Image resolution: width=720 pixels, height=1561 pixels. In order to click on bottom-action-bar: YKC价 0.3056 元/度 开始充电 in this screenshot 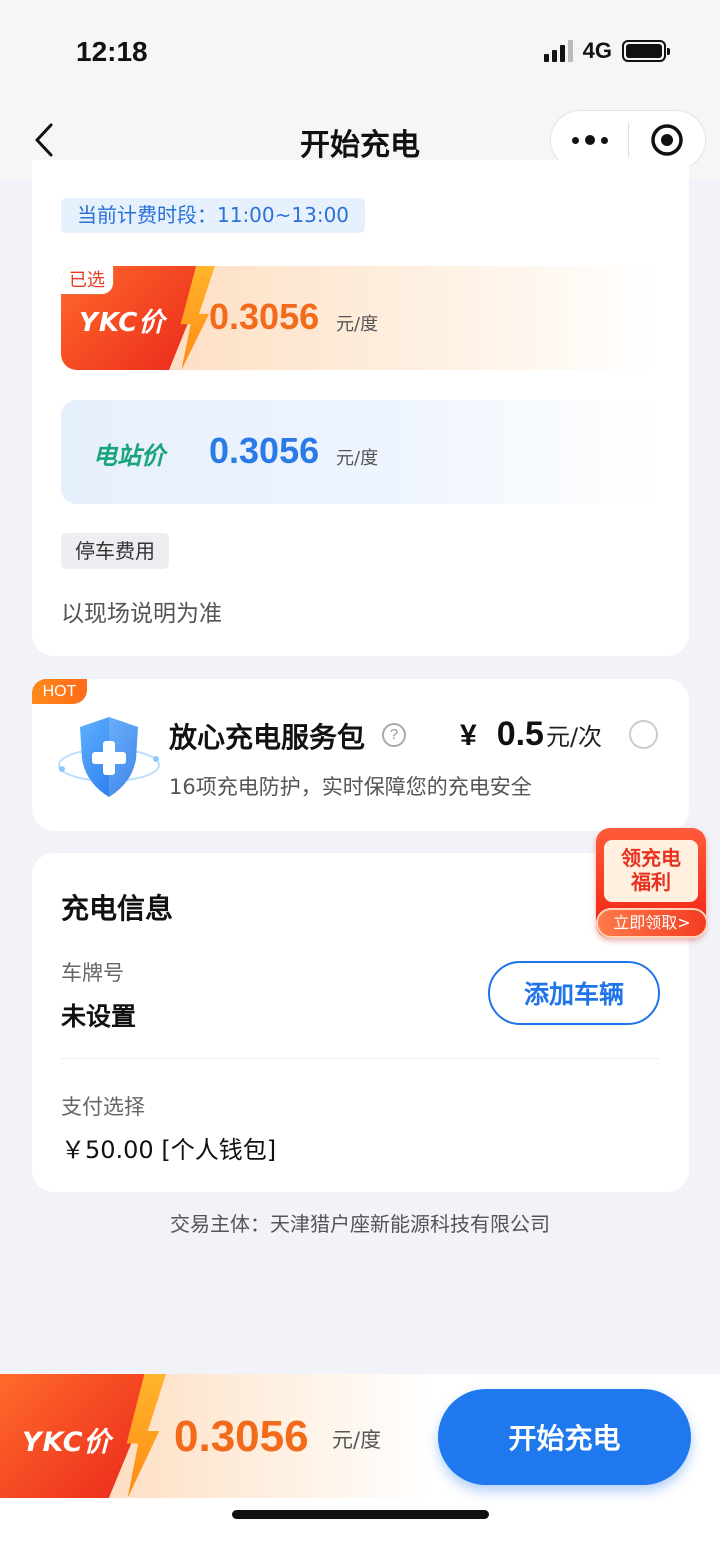, I will do `click(360, 1467)`.